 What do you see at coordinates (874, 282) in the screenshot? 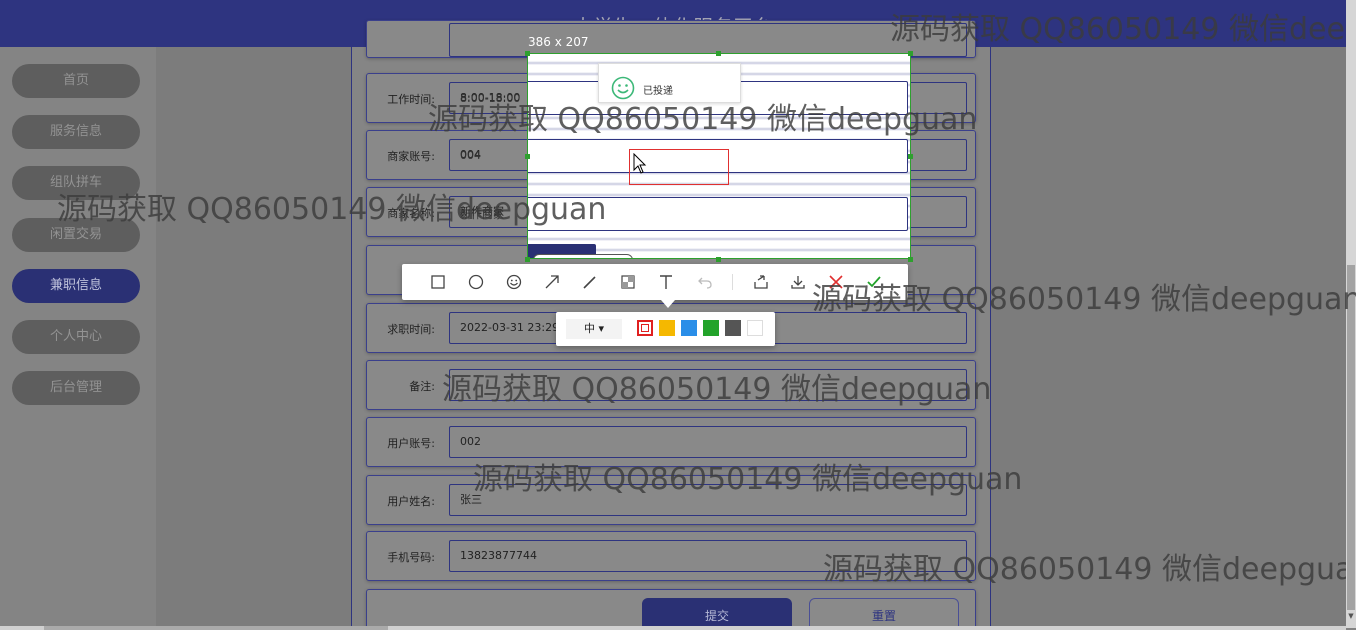
I see `confirm-tool-icon` at bounding box center [874, 282].